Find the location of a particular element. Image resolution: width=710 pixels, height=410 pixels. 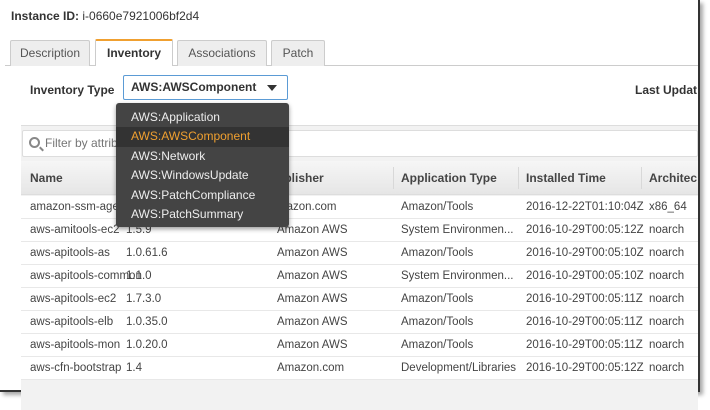

header-architecture: Architec is located at coordinates (673, 178).